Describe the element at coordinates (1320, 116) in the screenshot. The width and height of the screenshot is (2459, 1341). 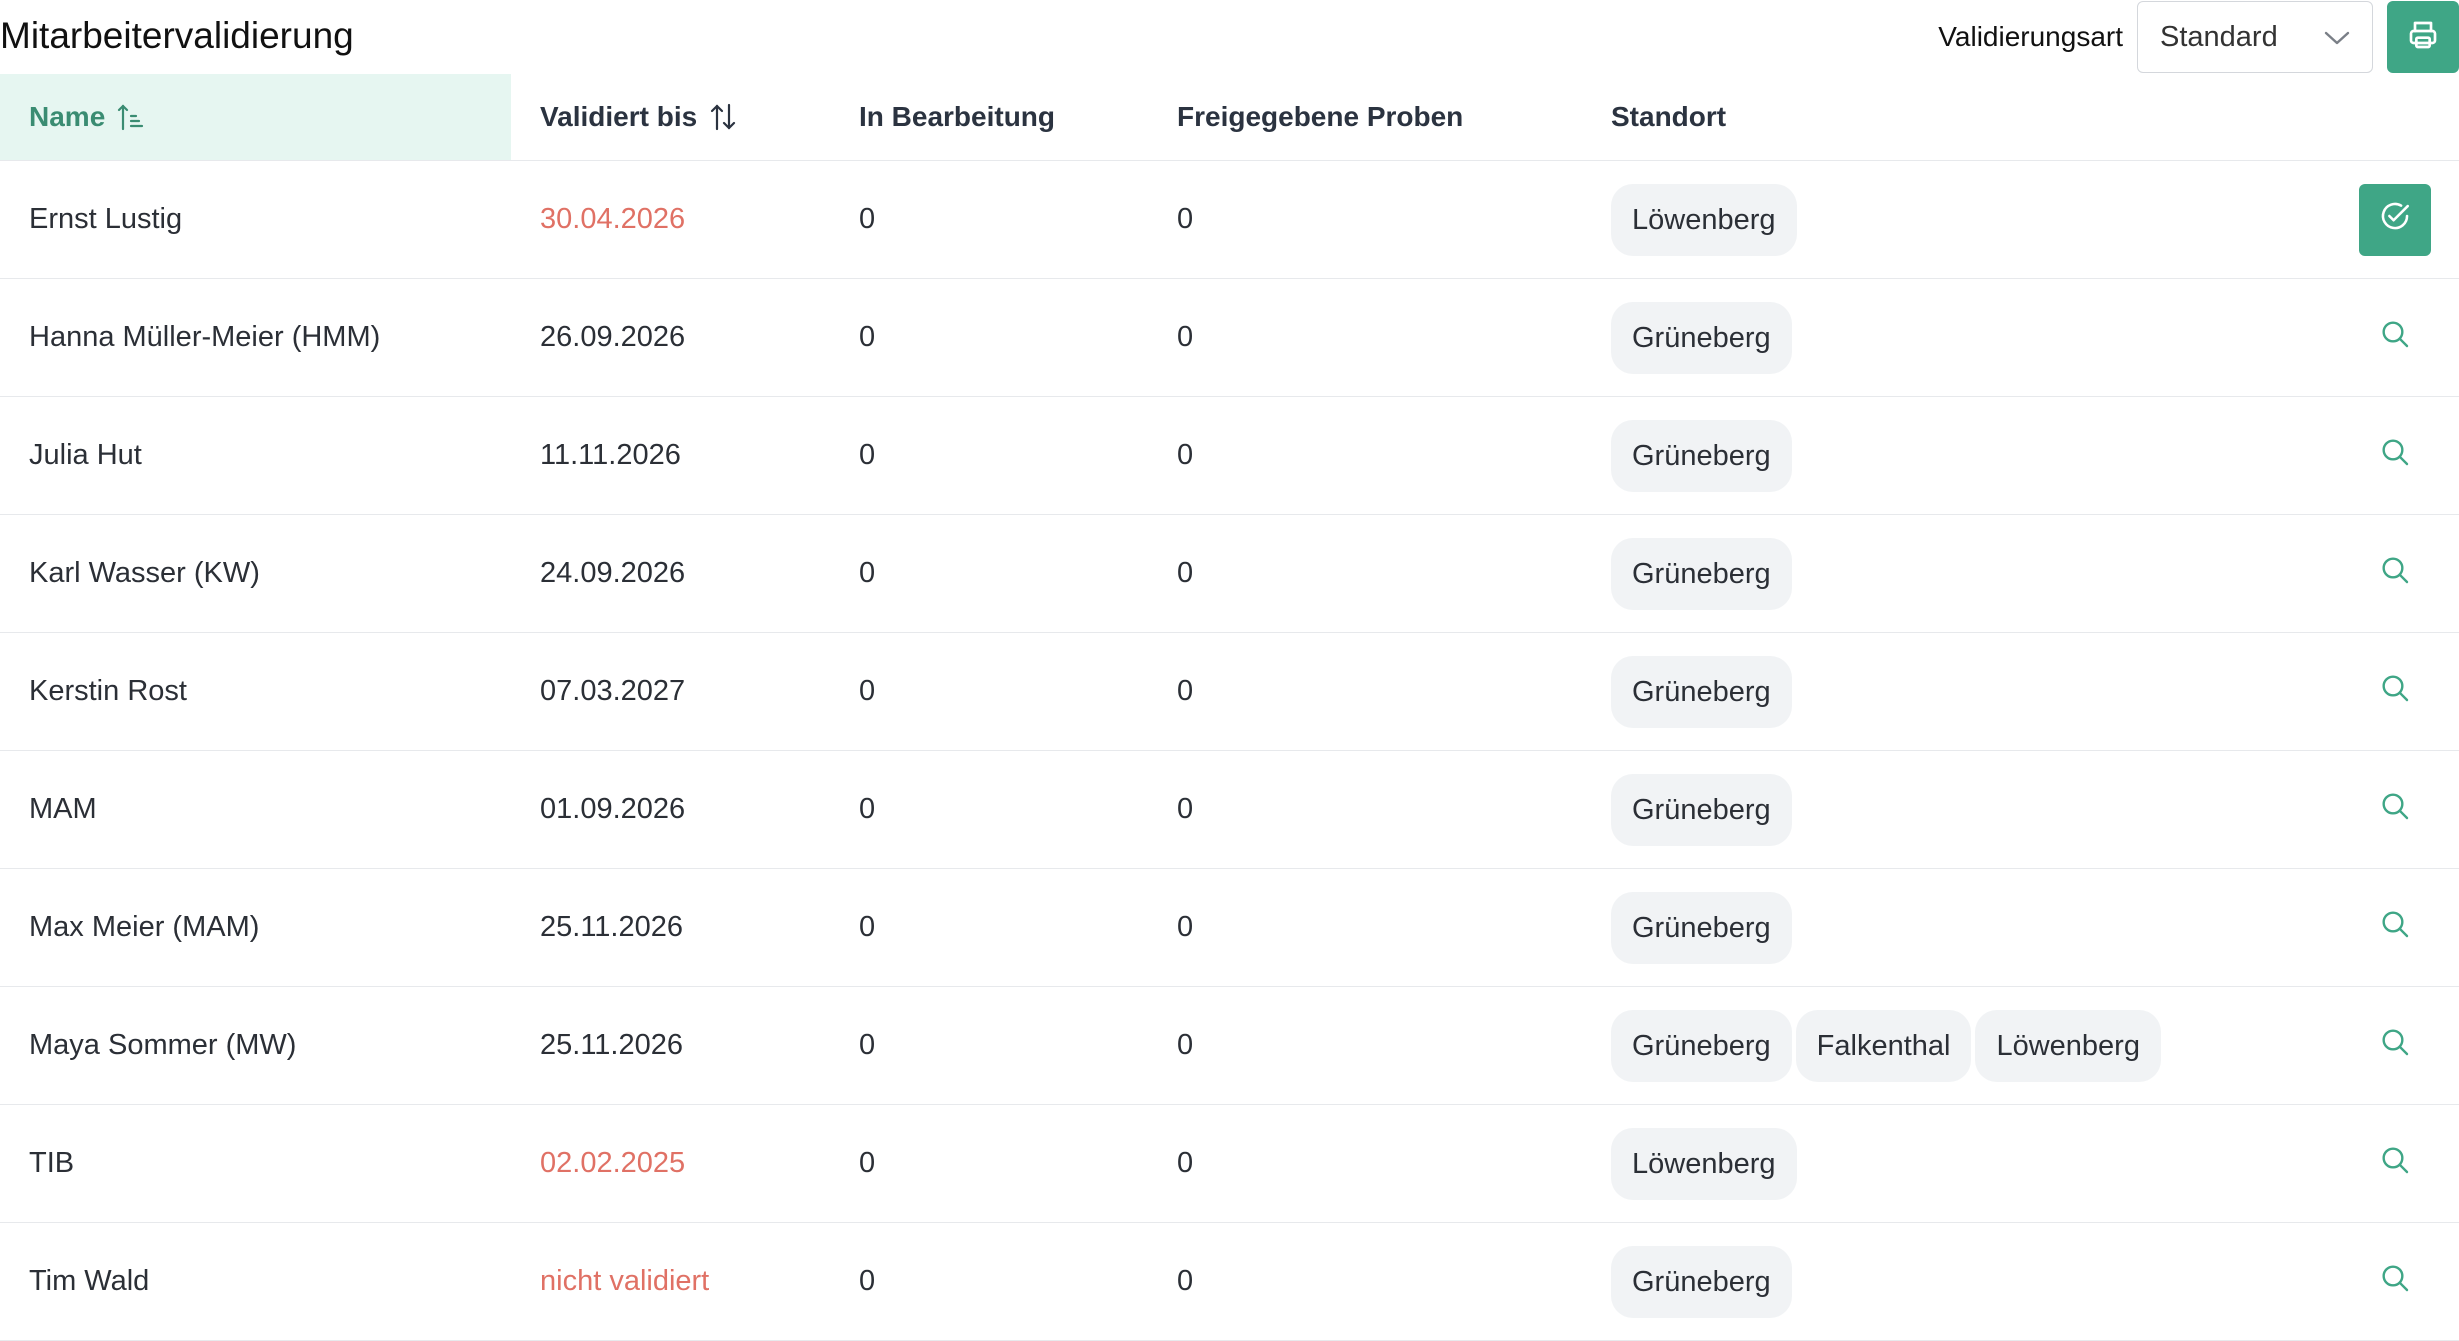
I see `column-header-label: Freigegebene Proben` at that location.